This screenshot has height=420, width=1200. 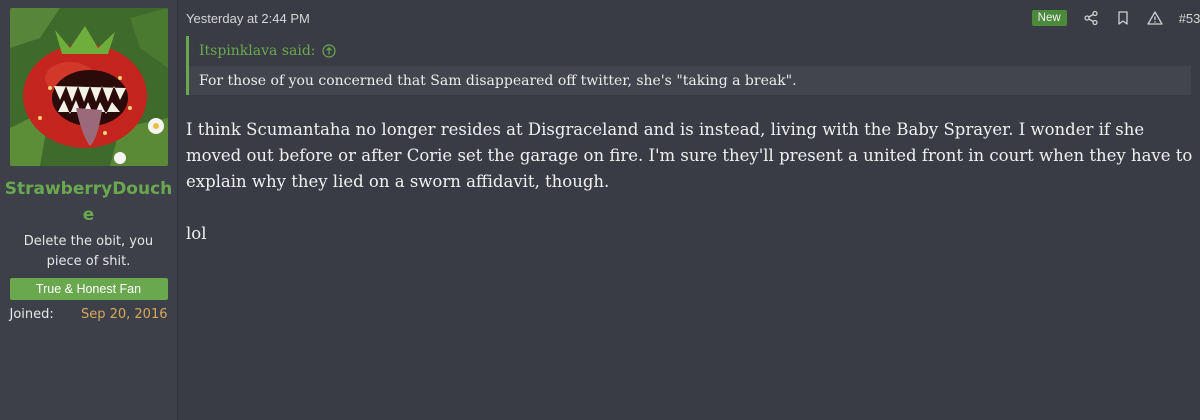 I want to click on user-banner: True & Honest Fan, so click(x=88, y=289).